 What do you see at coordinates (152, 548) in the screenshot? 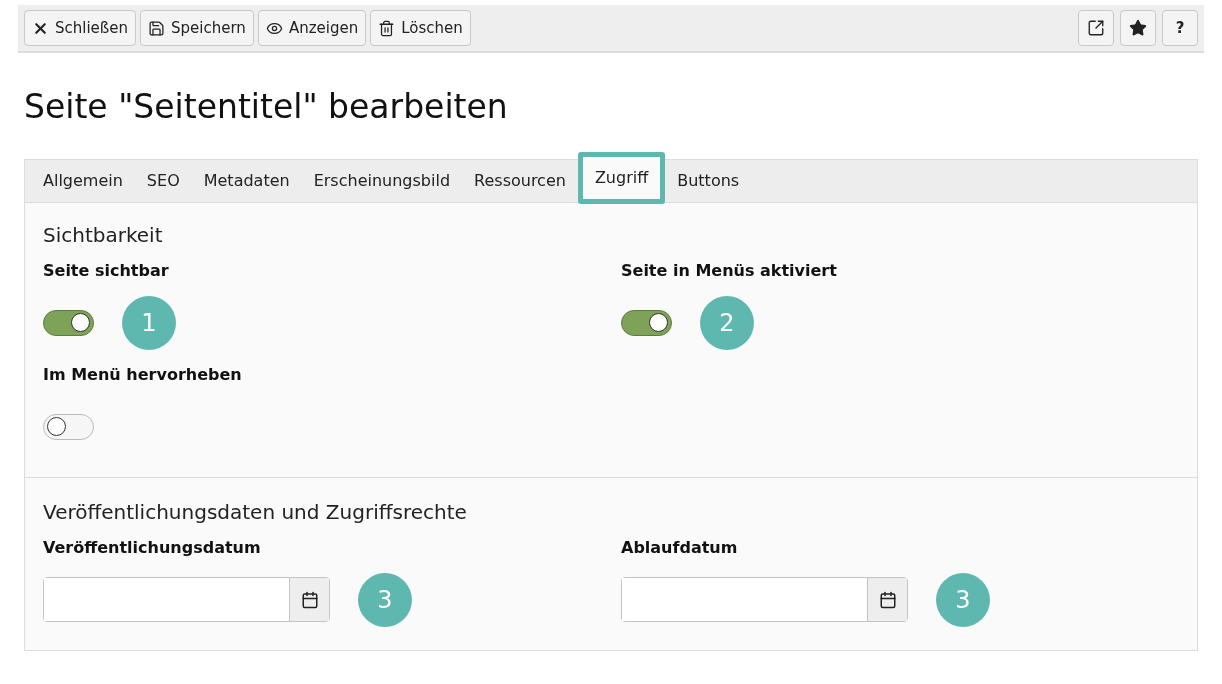
I see `field-label: Veröffentlichungsdatum` at bounding box center [152, 548].